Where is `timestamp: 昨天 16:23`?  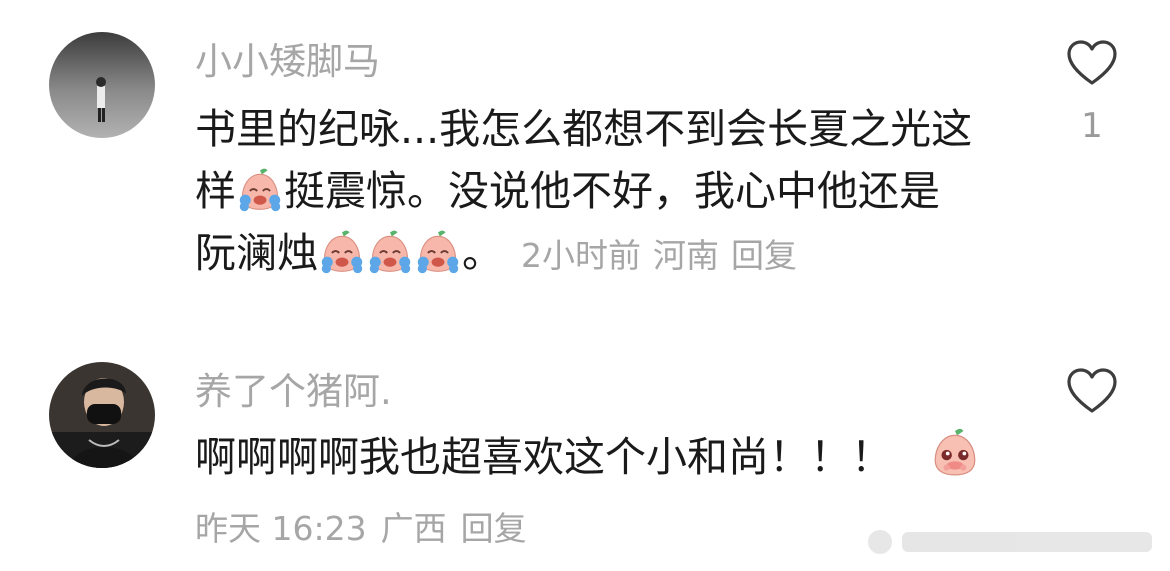 timestamp: 昨天 16:23 is located at coordinates (281, 528).